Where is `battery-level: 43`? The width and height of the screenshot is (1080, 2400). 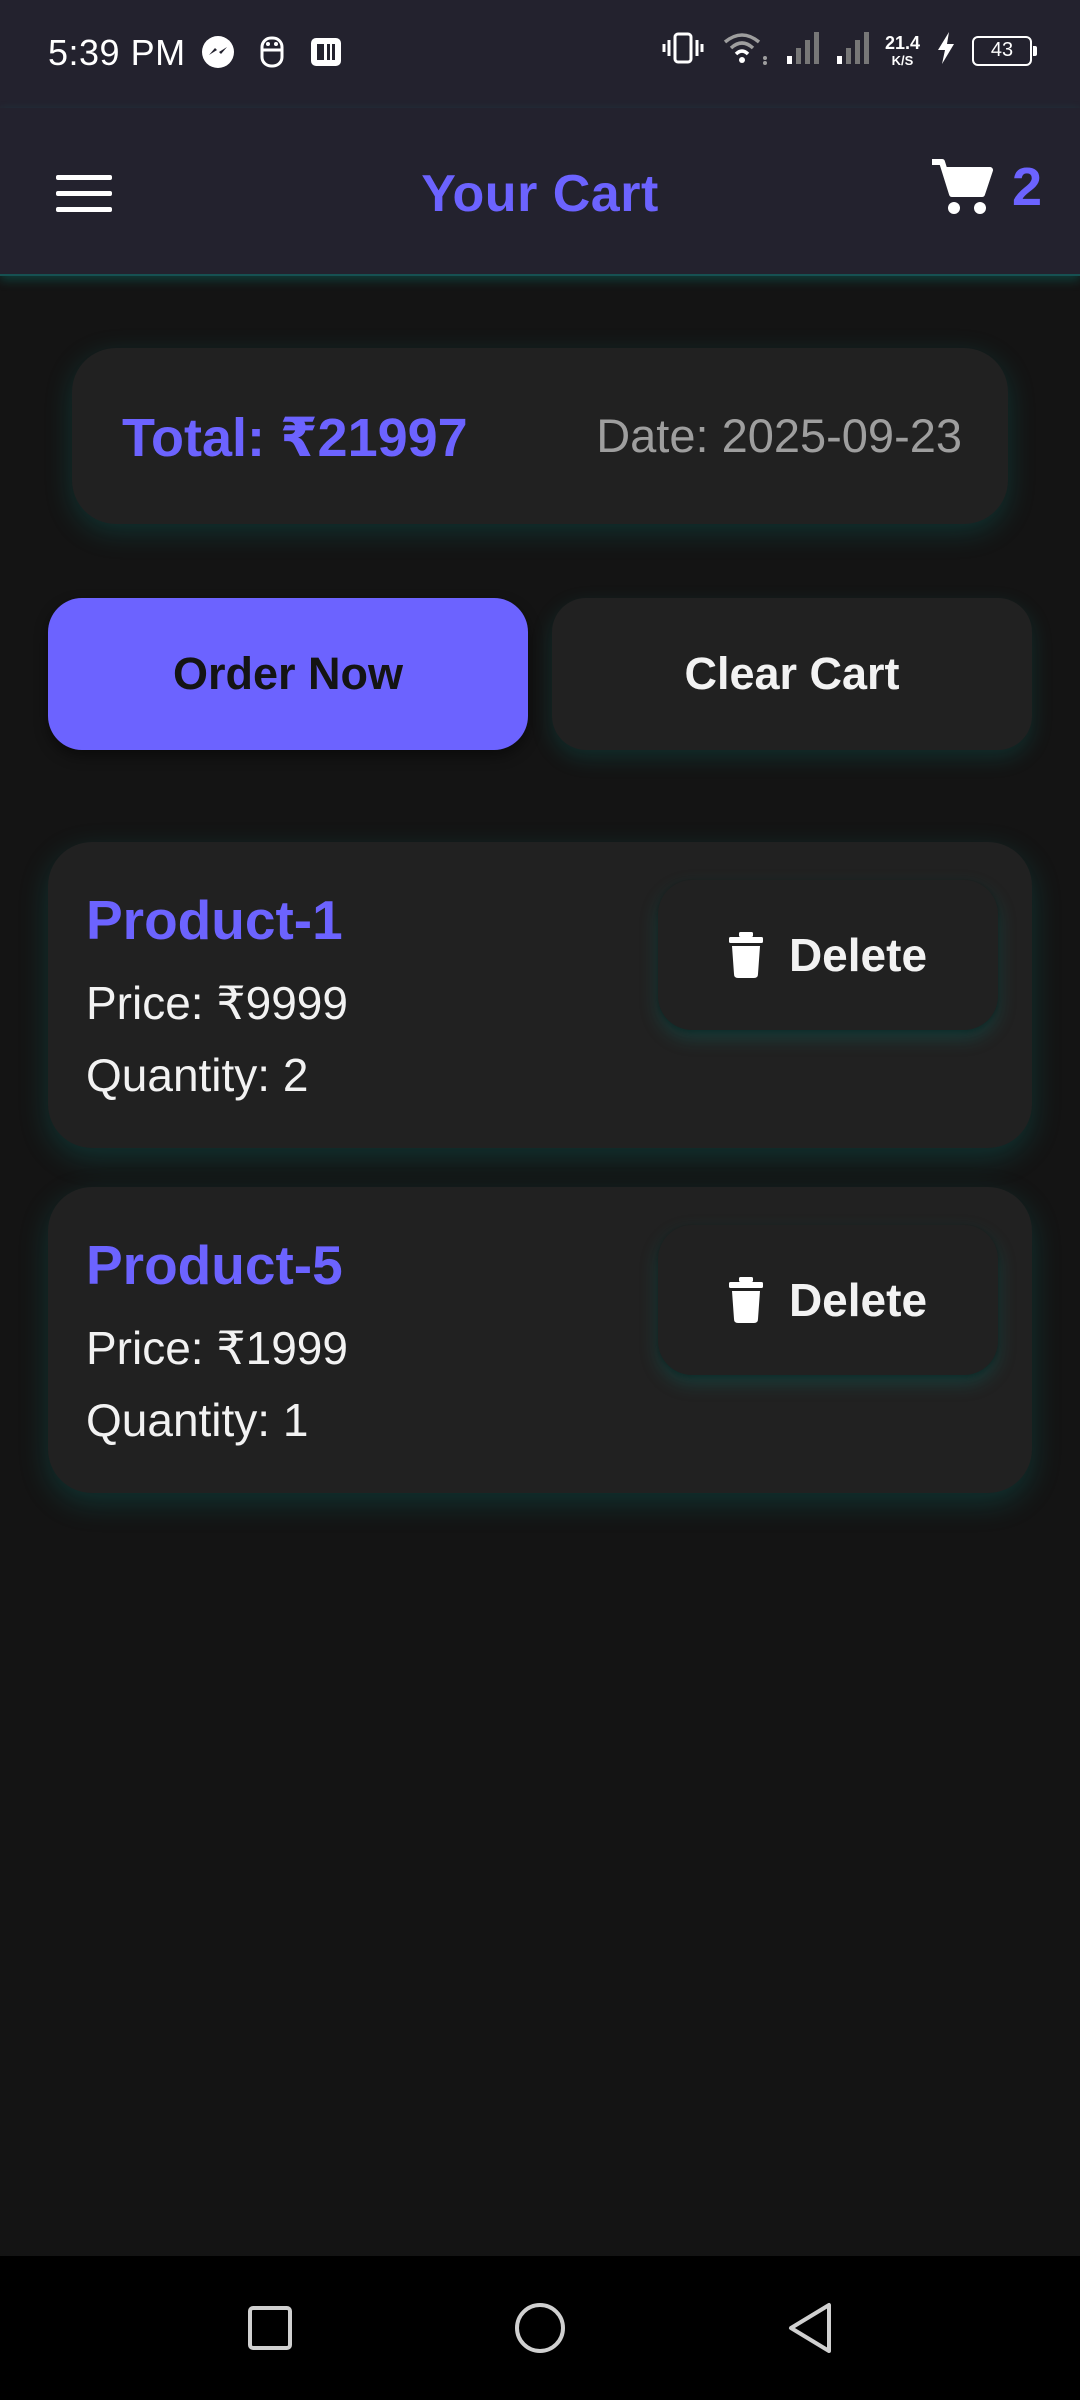
battery-level: 43 is located at coordinates (1002, 50).